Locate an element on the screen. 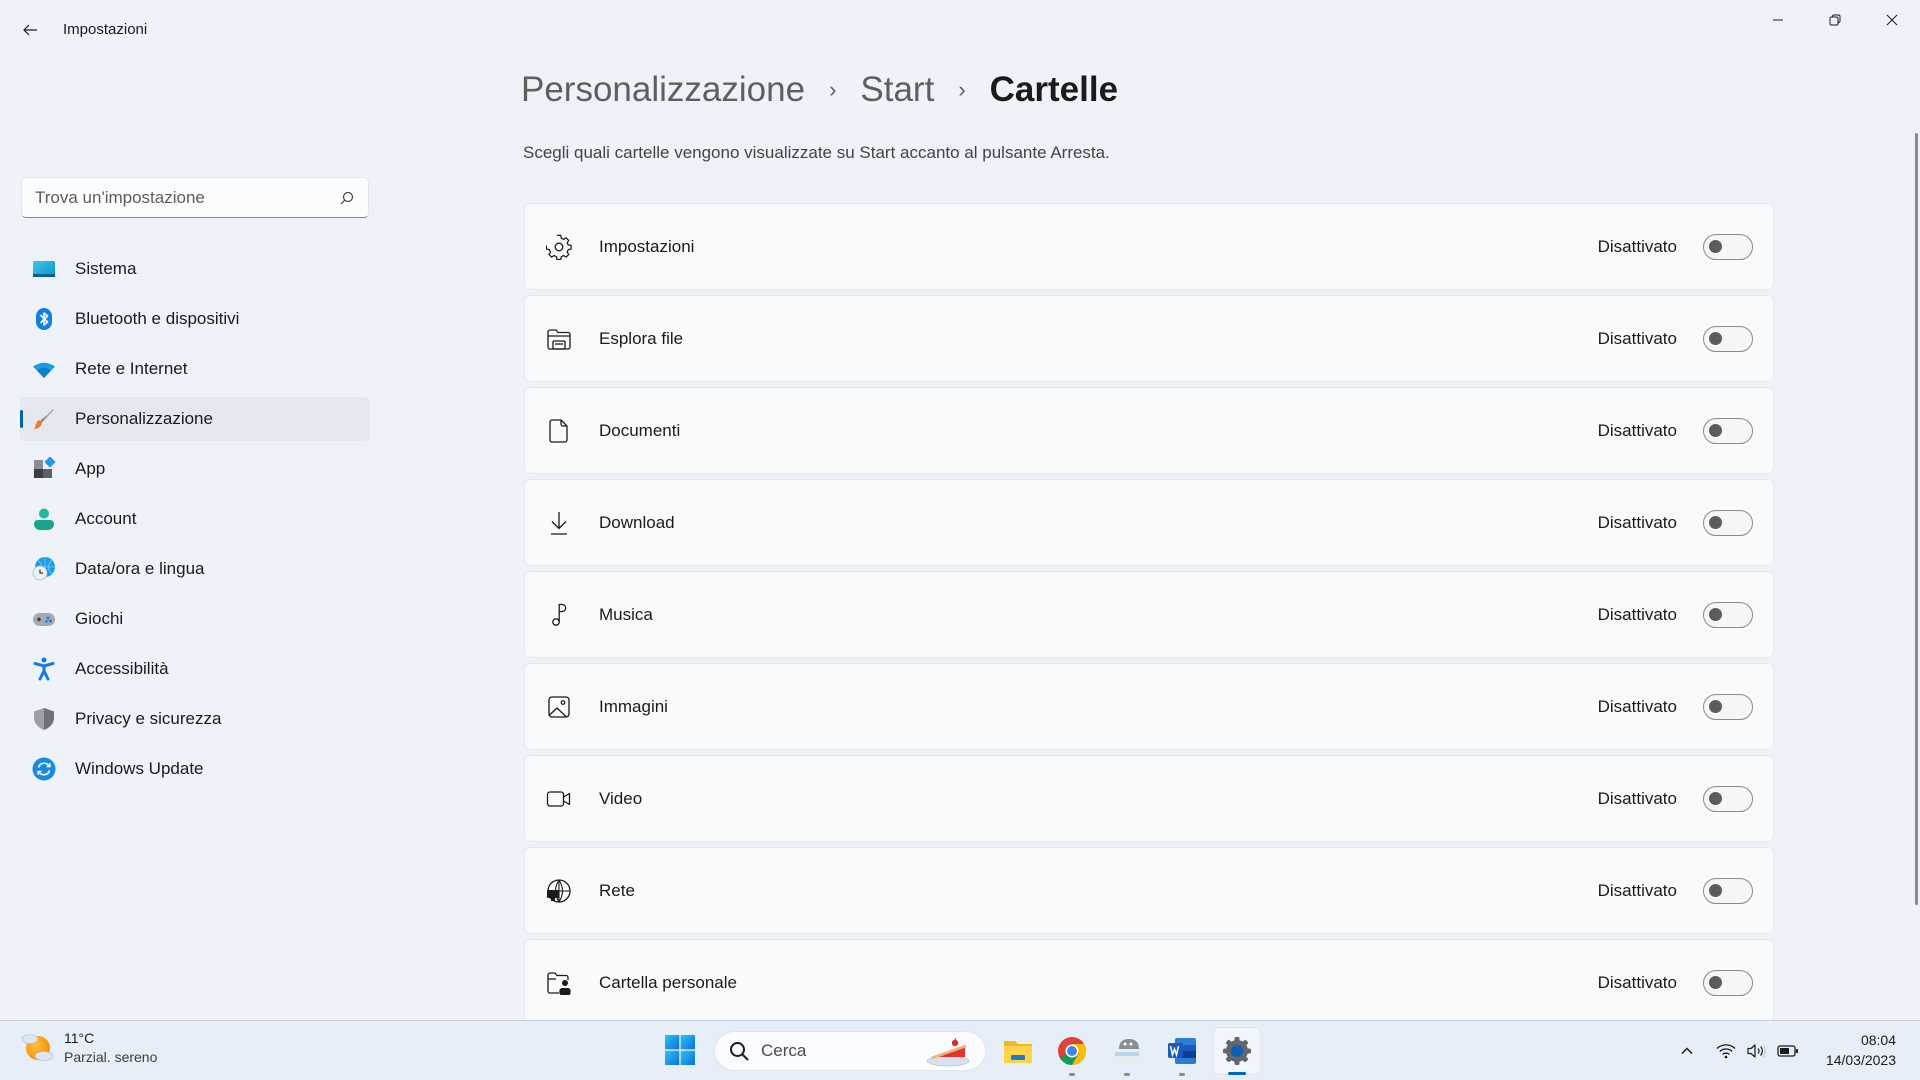  close-icon is located at coordinates (1891, 20).